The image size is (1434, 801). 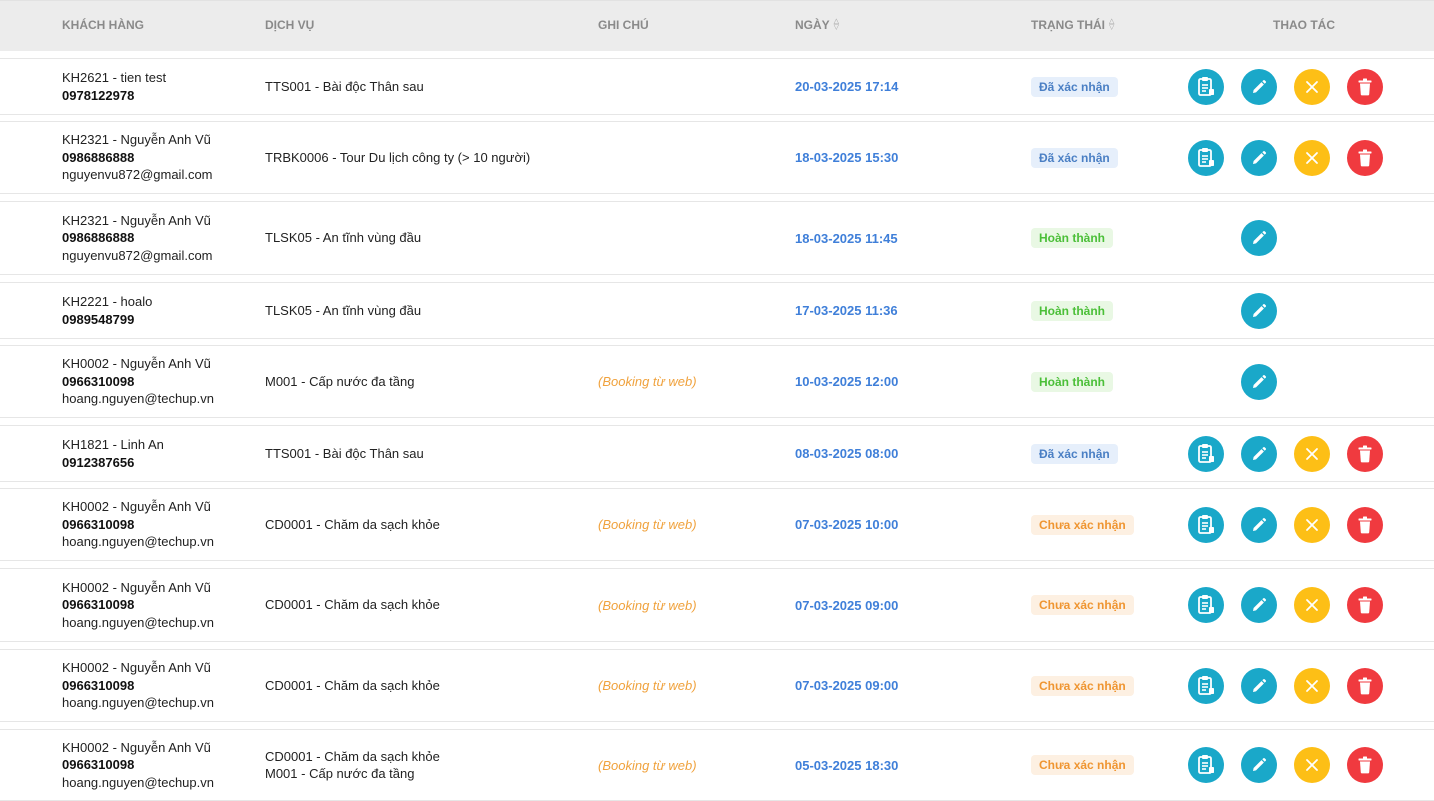 What do you see at coordinates (114, 86) in the screenshot?
I see `customer-cell: KH2621 - tien test 0978122978` at bounding box center [114, 86].